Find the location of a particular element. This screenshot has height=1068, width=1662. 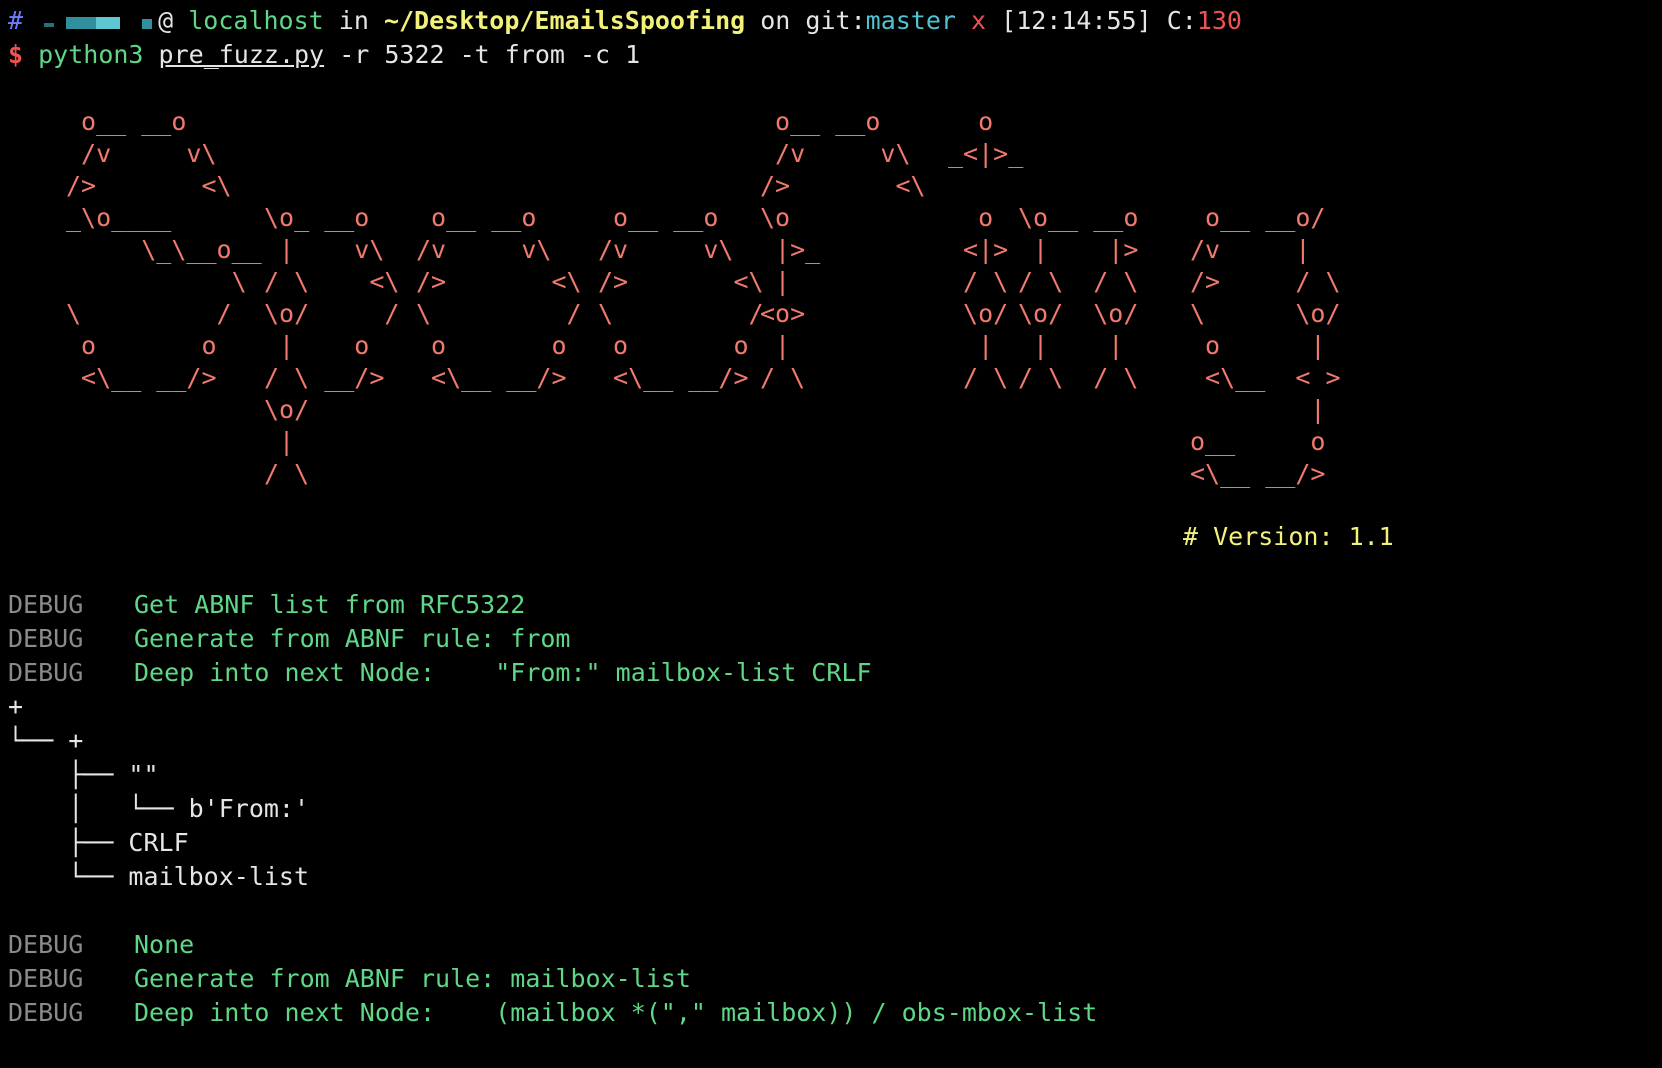

log-message: Generate from ABNF rule: mailbox-list is located at coordinates (412, 978).